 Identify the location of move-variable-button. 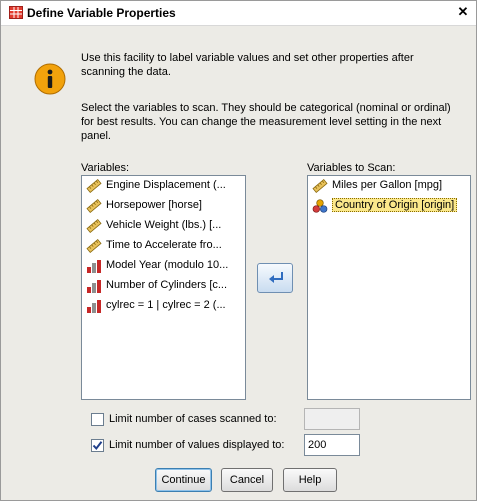
(275, 278).